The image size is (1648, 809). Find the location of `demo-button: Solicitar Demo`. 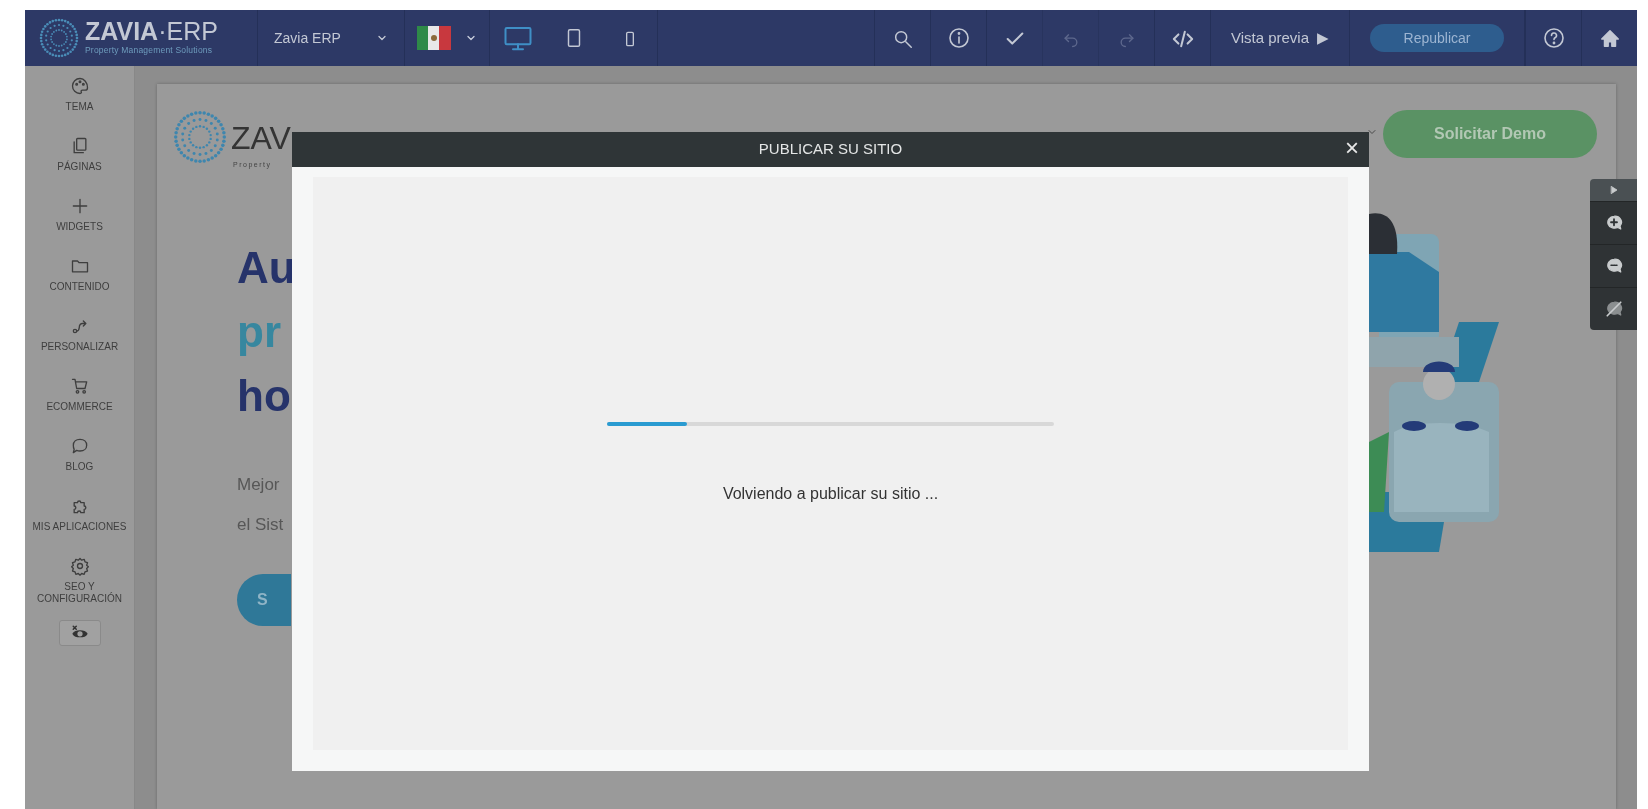

demo-button: Solicitar Demo is located at coordinates (1490, 134).